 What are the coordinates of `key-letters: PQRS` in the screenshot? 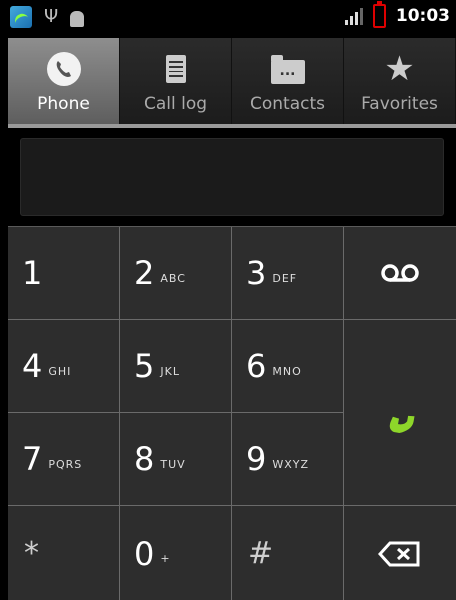 It's located at (65, 464).